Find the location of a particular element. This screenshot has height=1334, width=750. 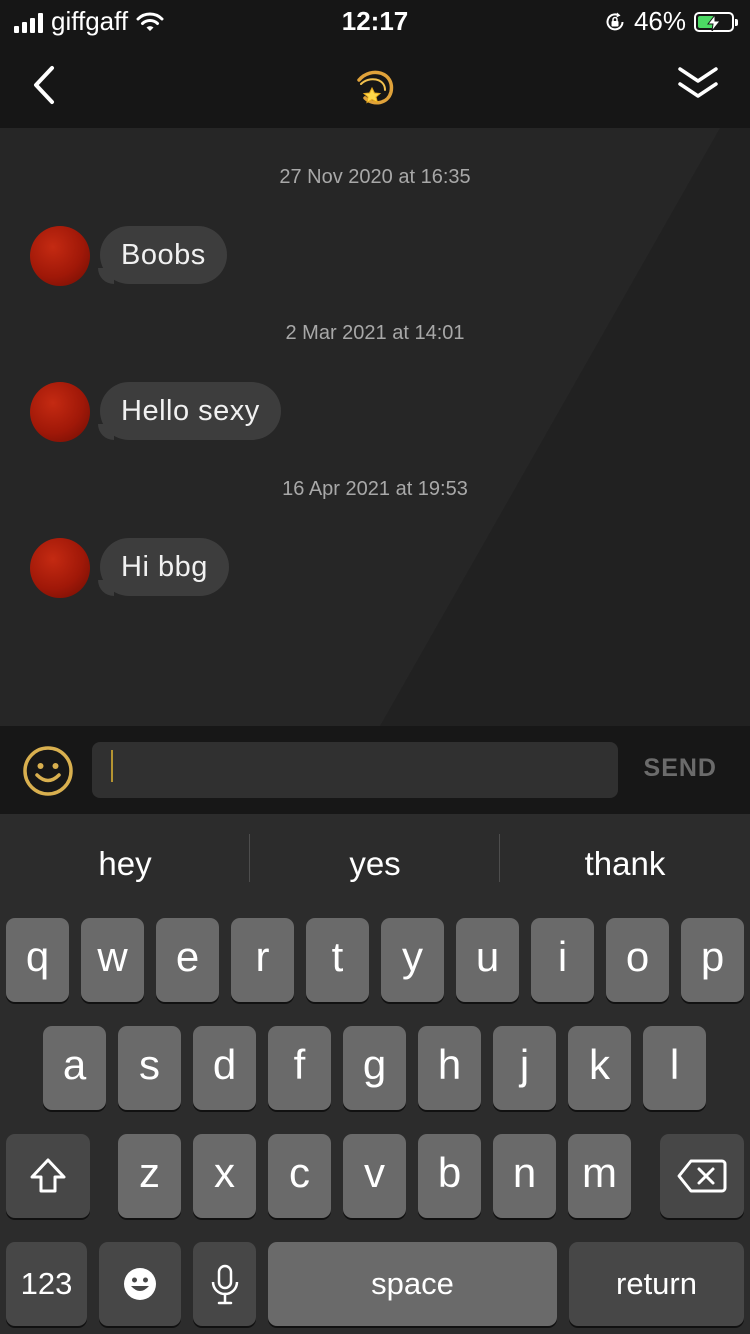

emoji-key is located at coordinates (140, 1284).